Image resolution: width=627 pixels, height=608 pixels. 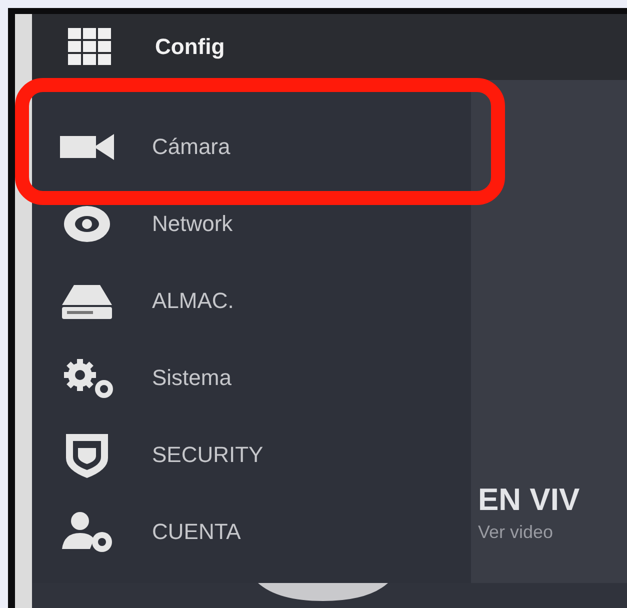 I want to click on live-title: EN VIV, so click(x=529, y=500).